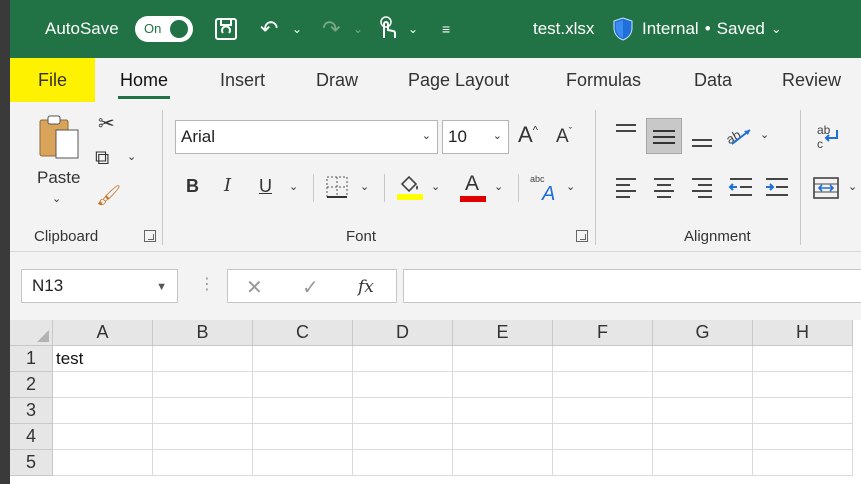  What do you see at coordinates (203, 333) in the screenshot?
I see `column-header-b: B` at bounding box center [203, 333].